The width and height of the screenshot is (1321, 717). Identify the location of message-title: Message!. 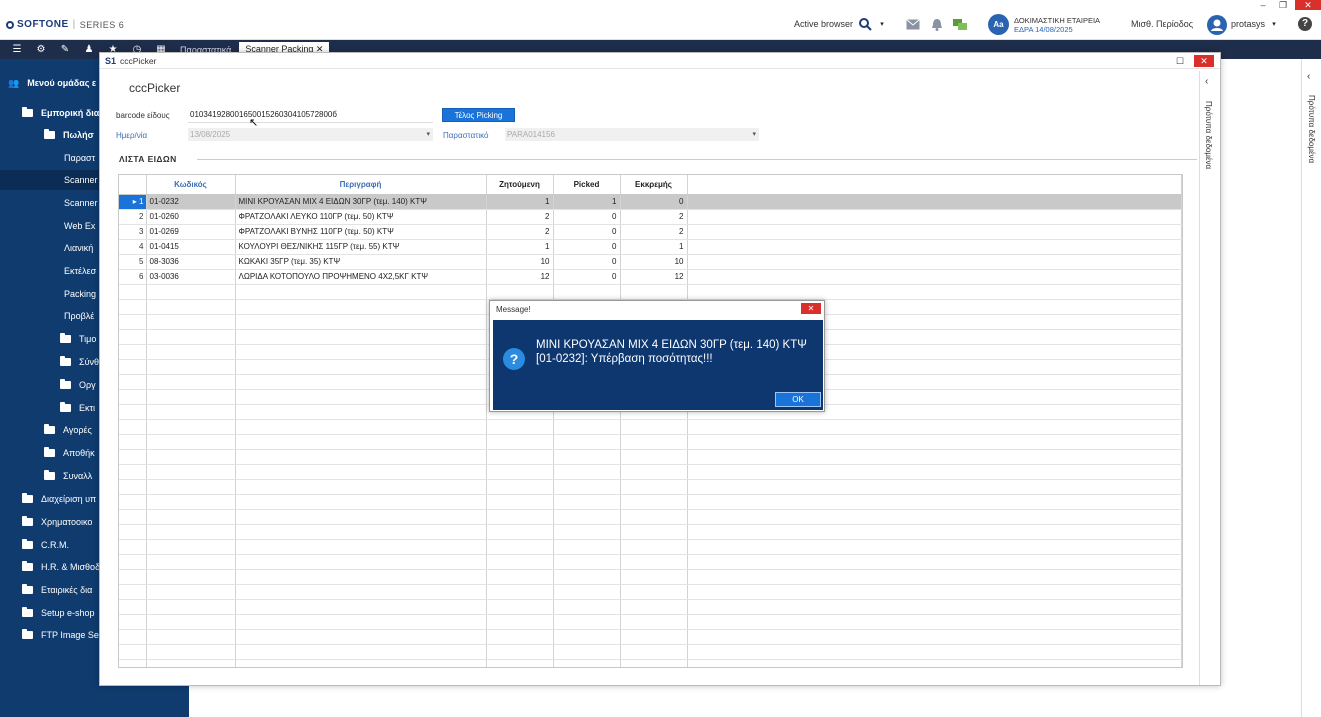
(513, 309).